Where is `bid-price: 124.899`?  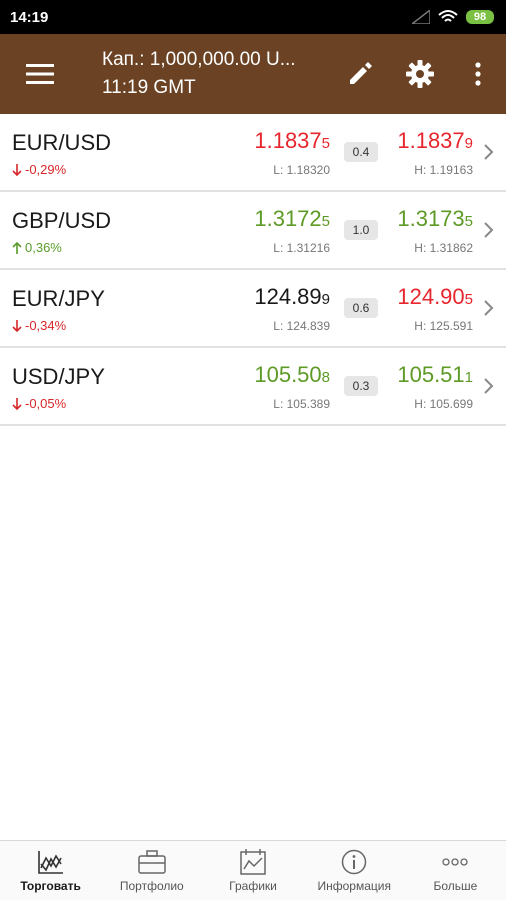
bid-price: 124.899 is located at coordinates (292, 297).